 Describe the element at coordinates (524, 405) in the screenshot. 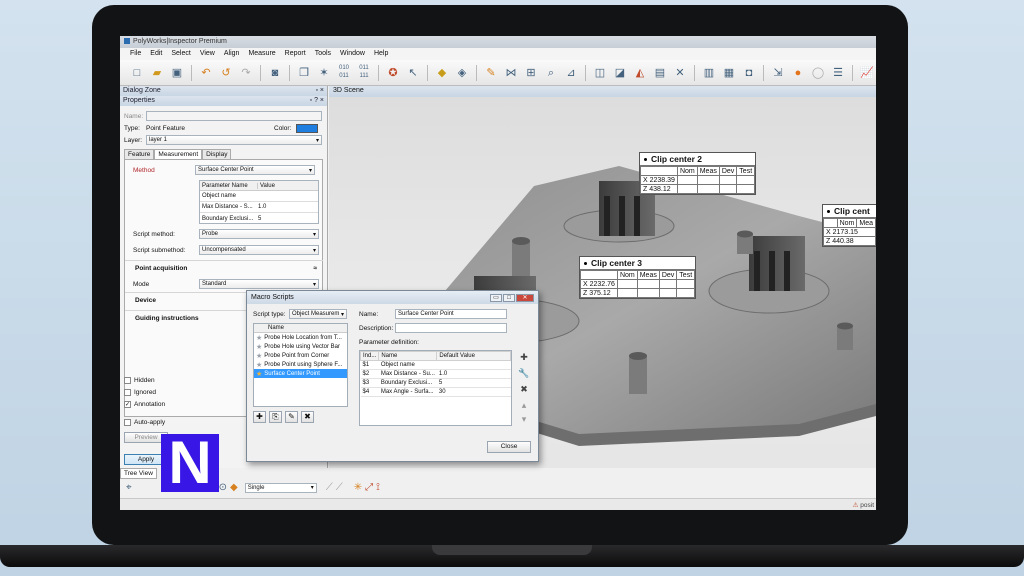

I see `move-up-icon: ▴` at that location.